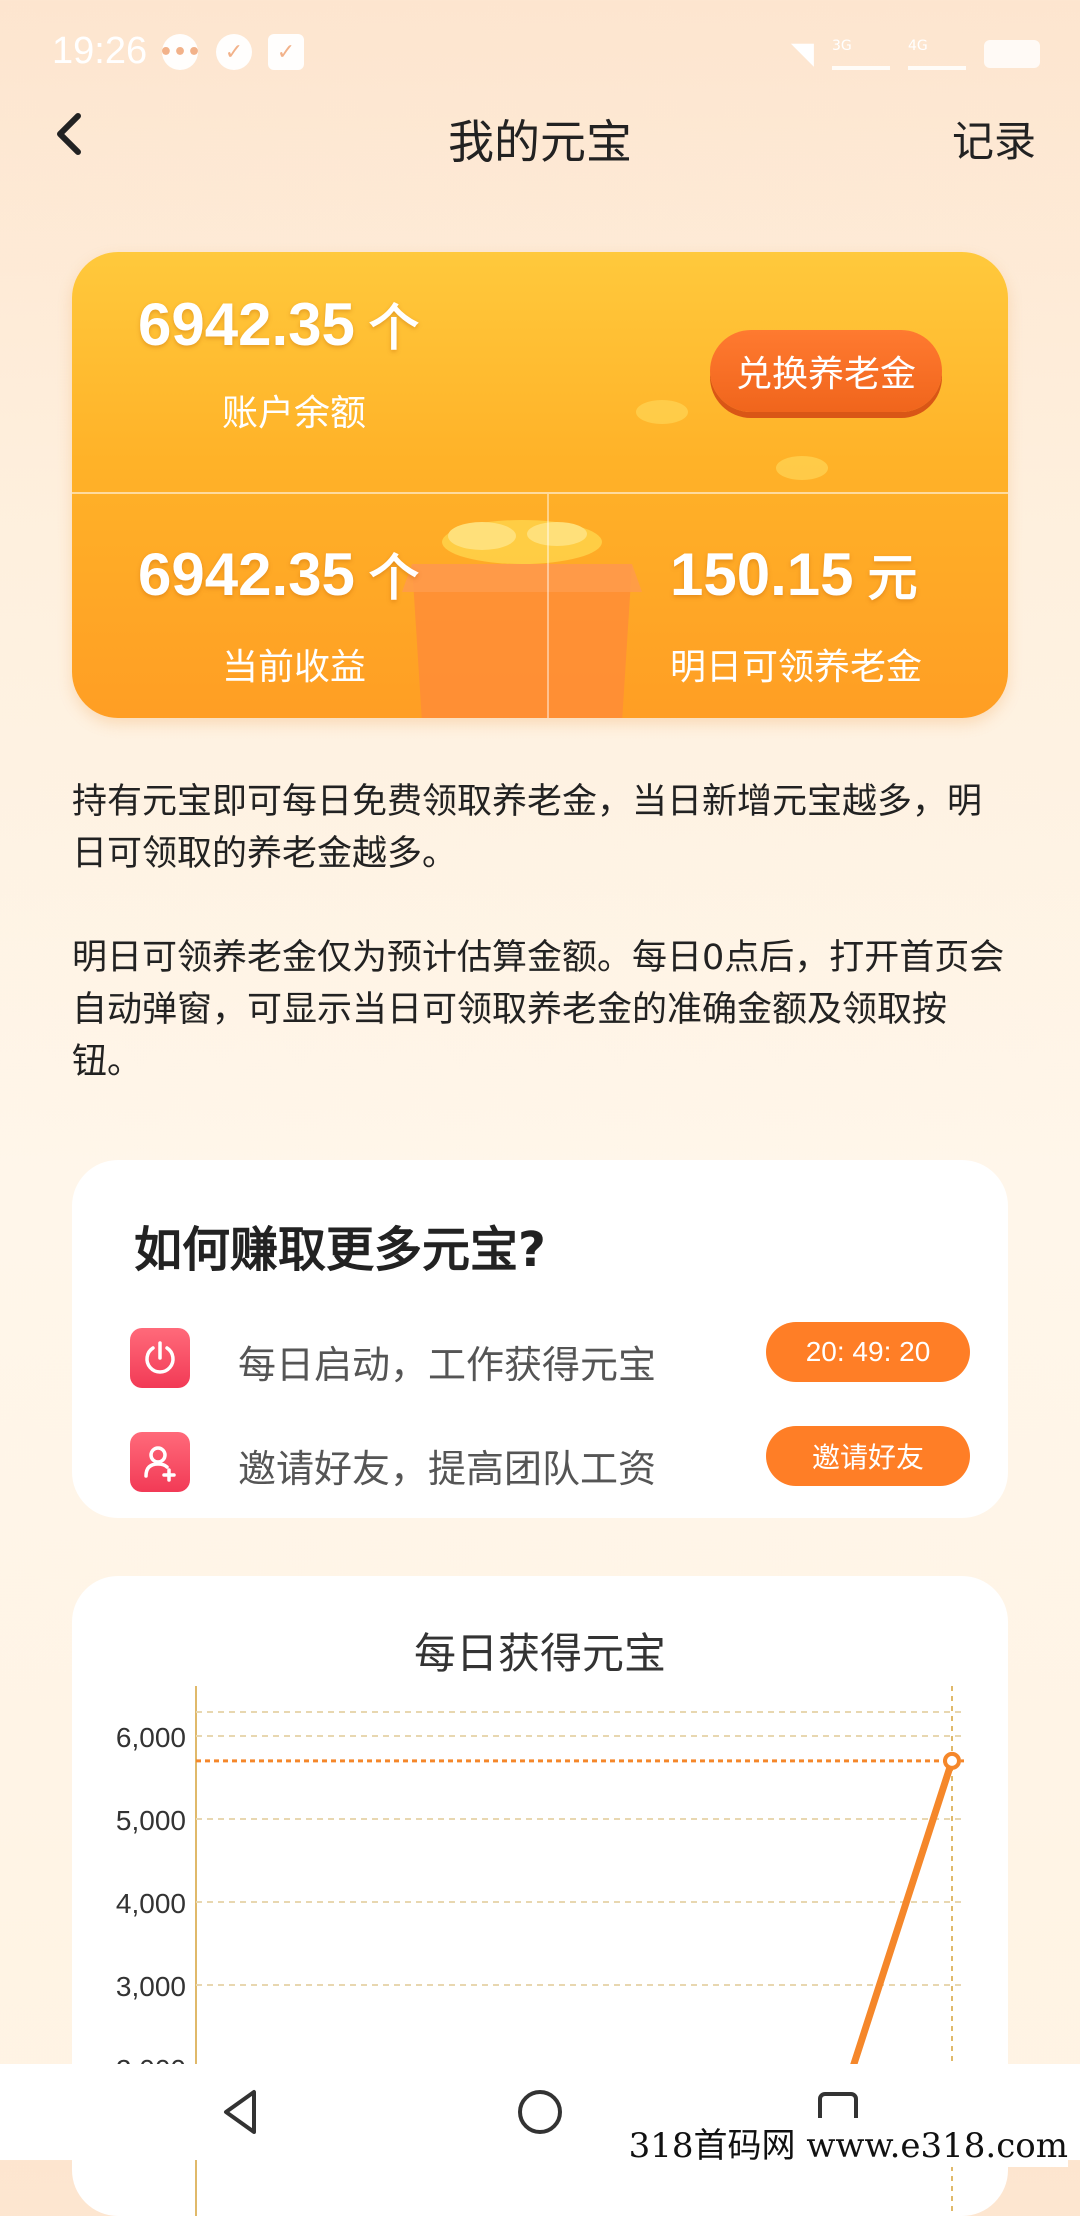 Image resolution: width=1080 pixels, height=2216 pixels. I want to click on y-tick-label: 4,000, so click(151, 1903).